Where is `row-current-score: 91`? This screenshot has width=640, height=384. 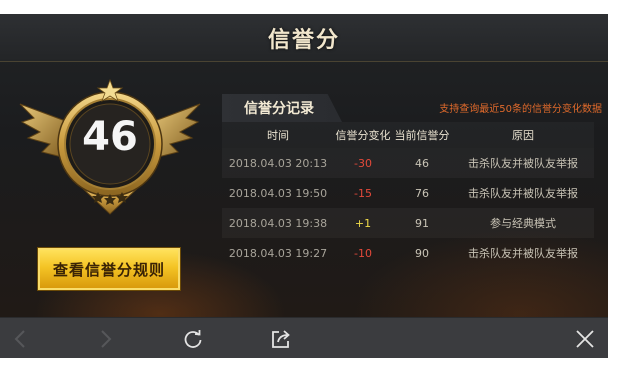 row-current-score: 91 is located at coordinates (422, 223).